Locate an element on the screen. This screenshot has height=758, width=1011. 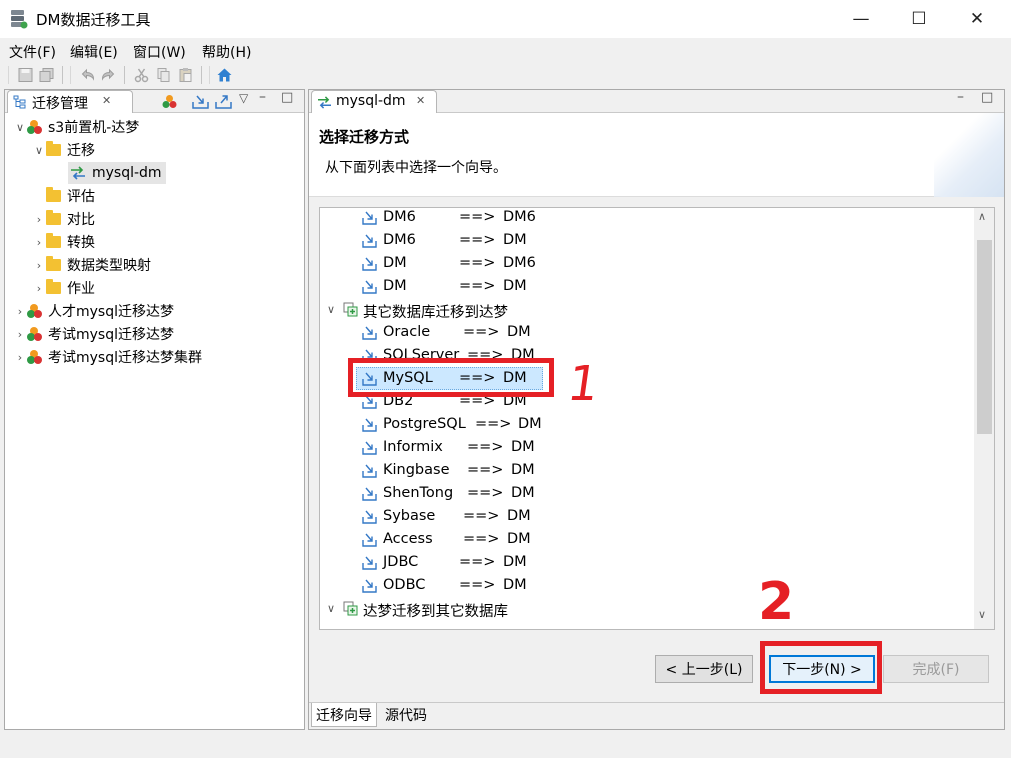
tree-label: 评估 is located at coordinates (81, 197).